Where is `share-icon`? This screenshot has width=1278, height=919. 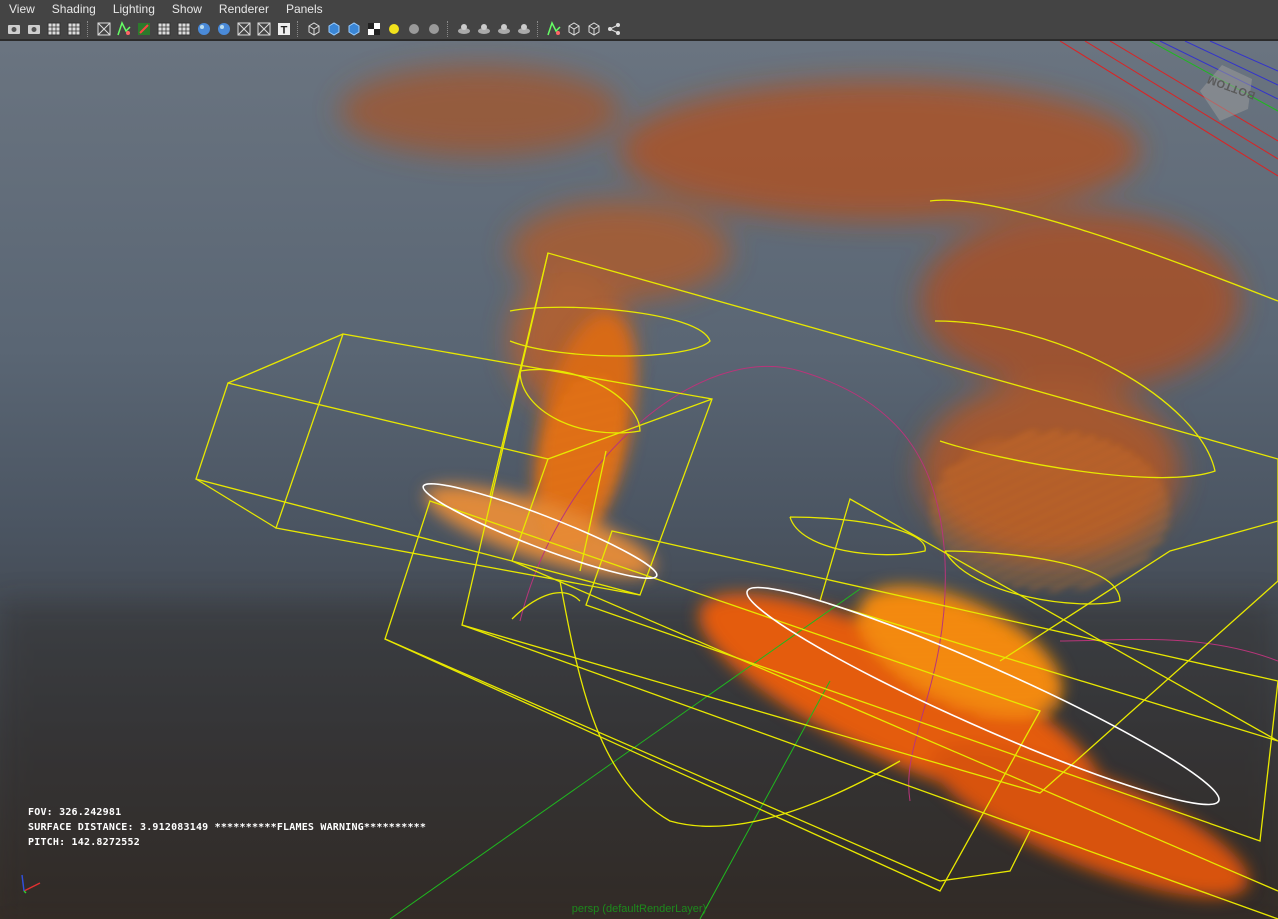 share-icon is located at coordinates (614, 29).